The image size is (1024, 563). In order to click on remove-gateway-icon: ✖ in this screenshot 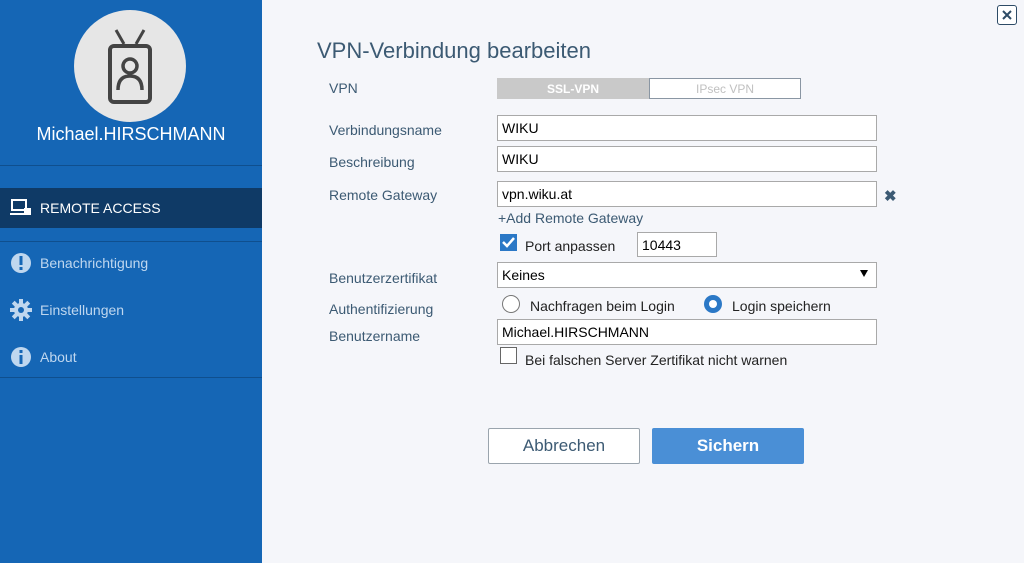, I will do `click(890, 196)`.